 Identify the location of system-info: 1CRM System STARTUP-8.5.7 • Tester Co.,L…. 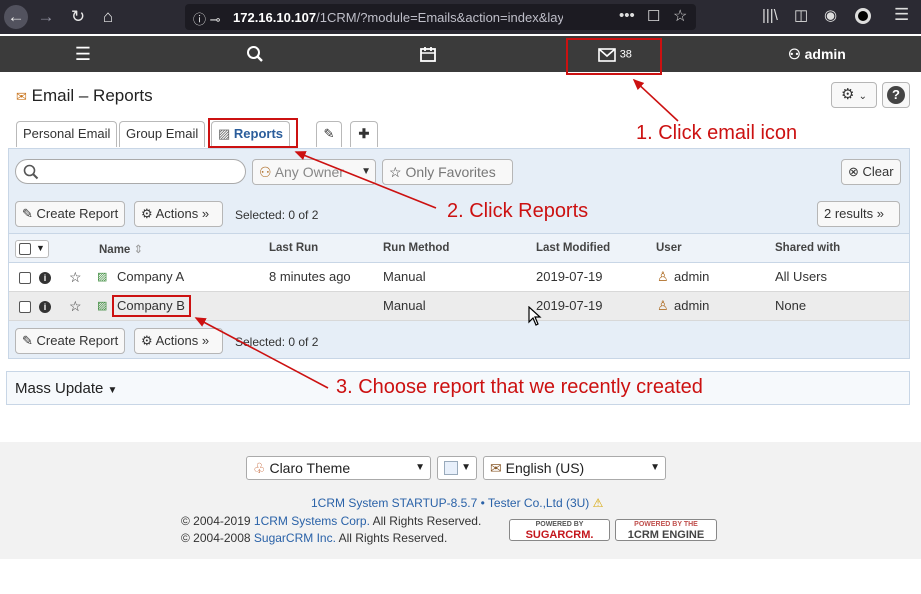
(457, 503).